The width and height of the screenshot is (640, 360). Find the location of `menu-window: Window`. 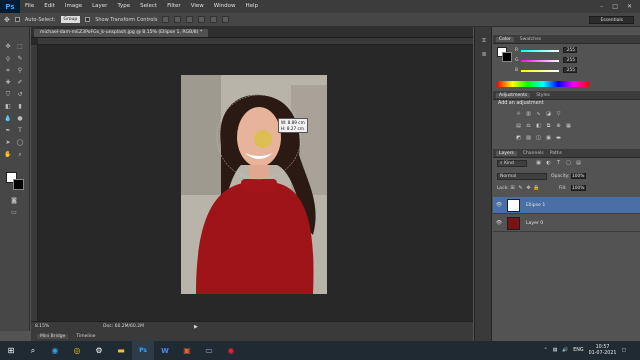

menu-window: Window is located at coordinates (225, 6).